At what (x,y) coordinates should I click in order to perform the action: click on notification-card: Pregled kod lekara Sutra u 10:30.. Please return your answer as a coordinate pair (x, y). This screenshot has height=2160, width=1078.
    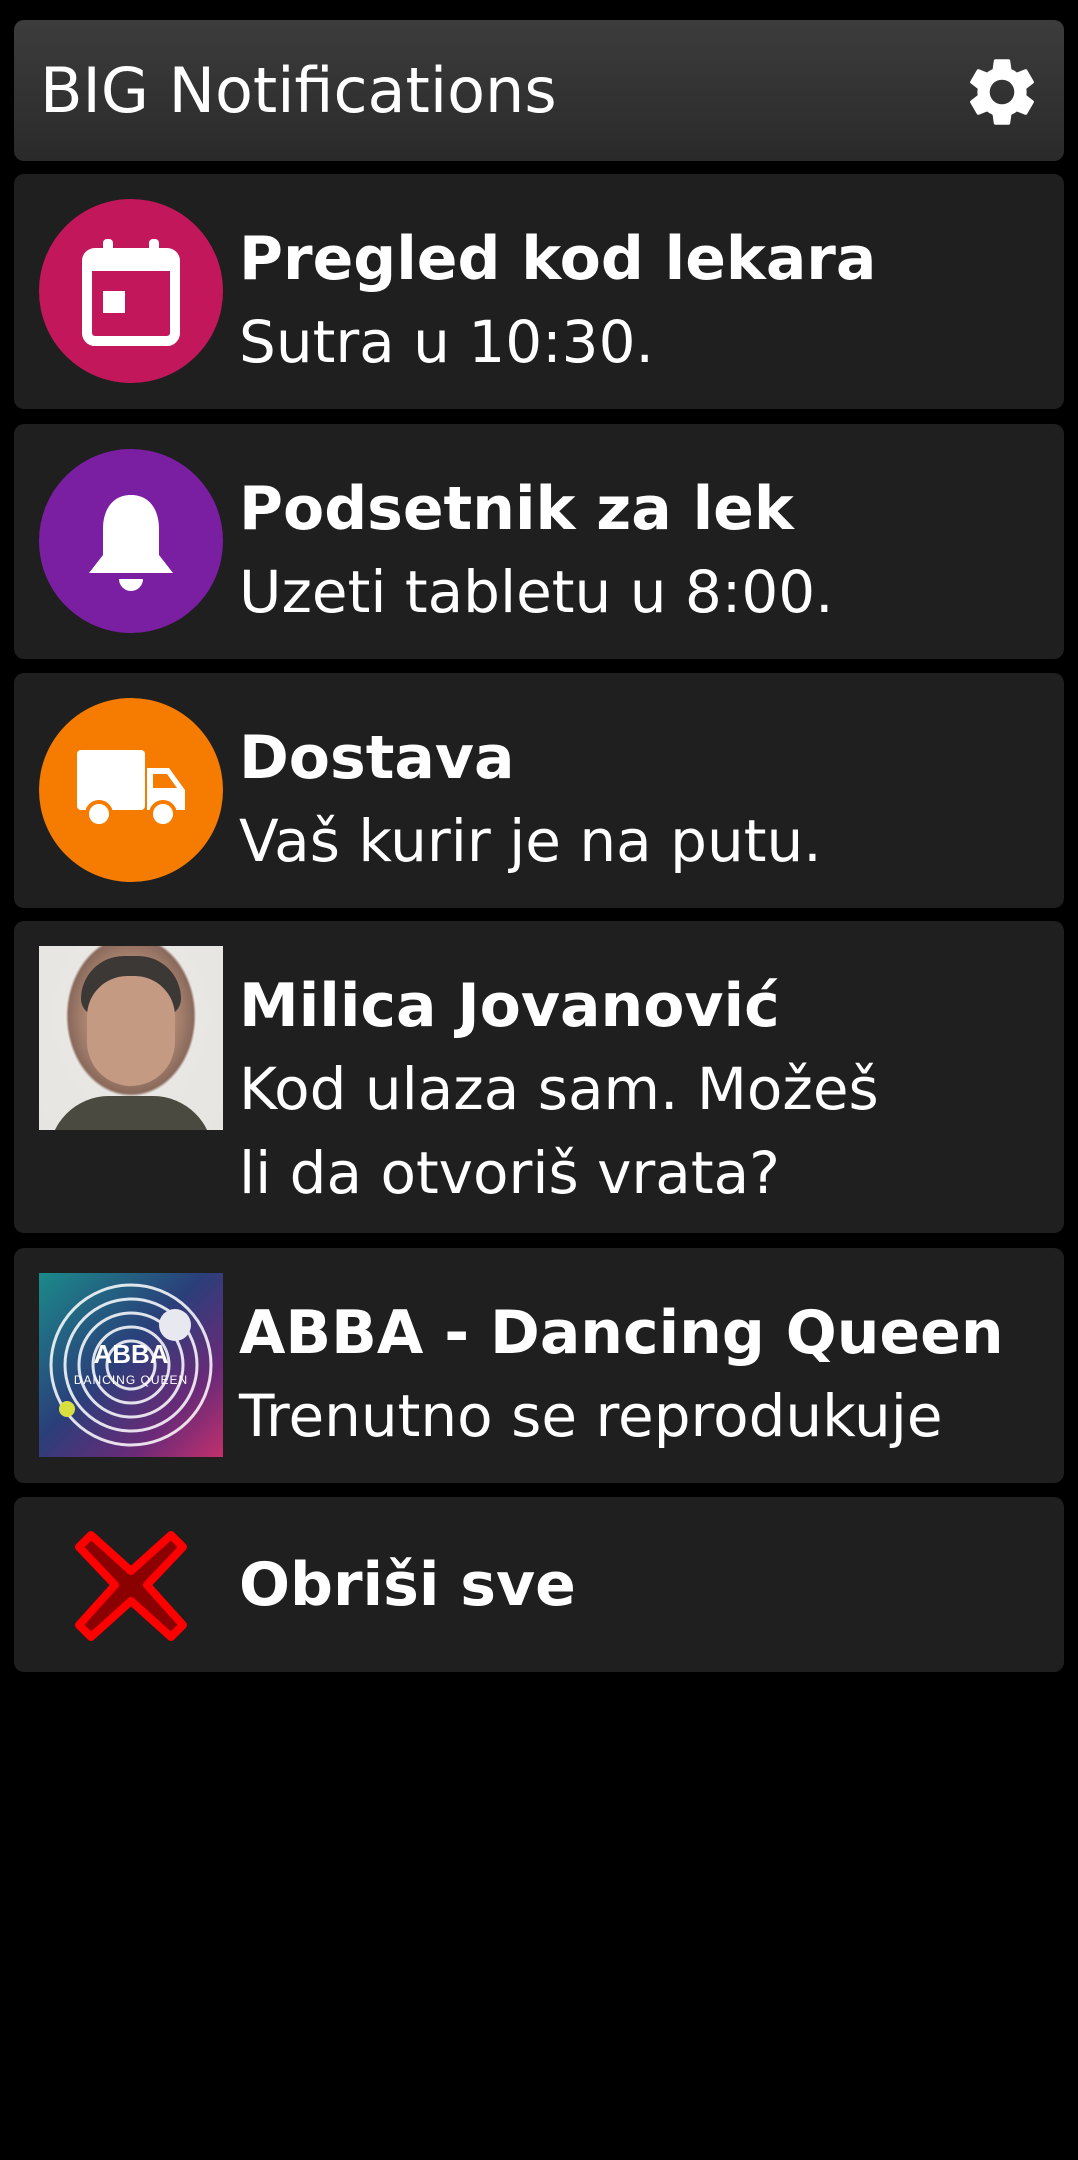
    Looking at the image, I should click on (539, 291).